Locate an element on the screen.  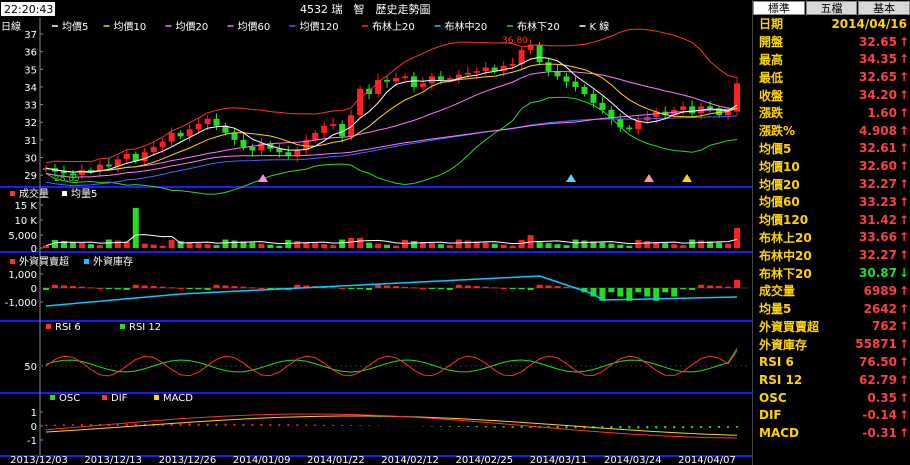
quote-label: 開盤 is located at coordinates (771, 42).